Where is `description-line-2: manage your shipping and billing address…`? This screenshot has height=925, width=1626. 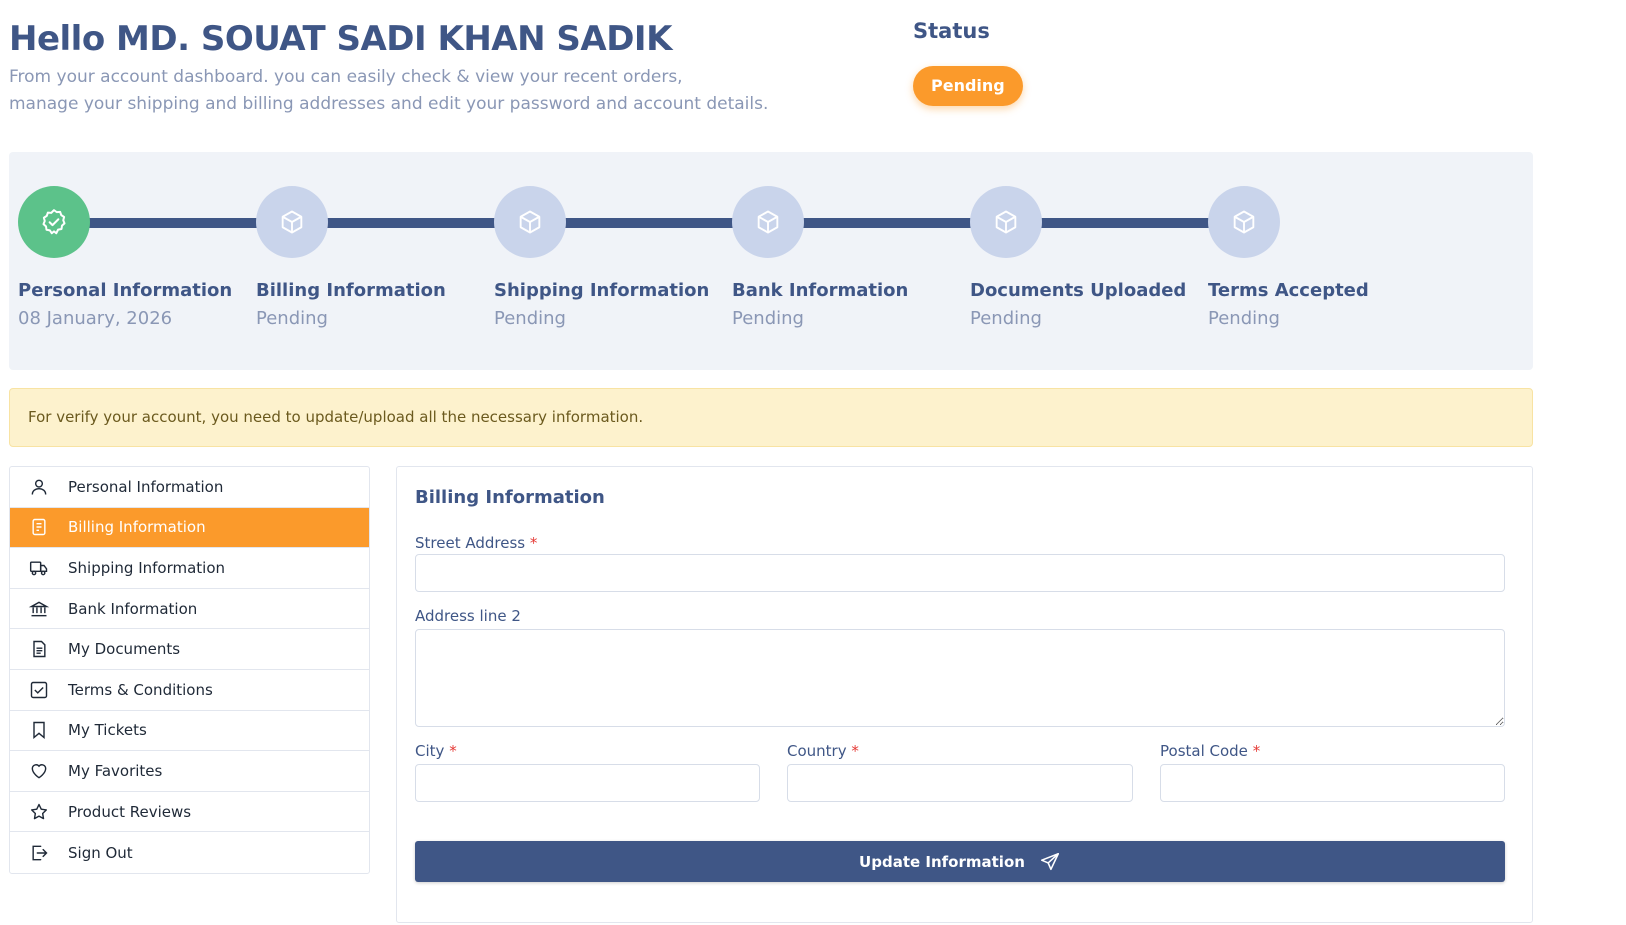
description-line-2: manage your shipping and billing address… is located at coordinates (389, 104).